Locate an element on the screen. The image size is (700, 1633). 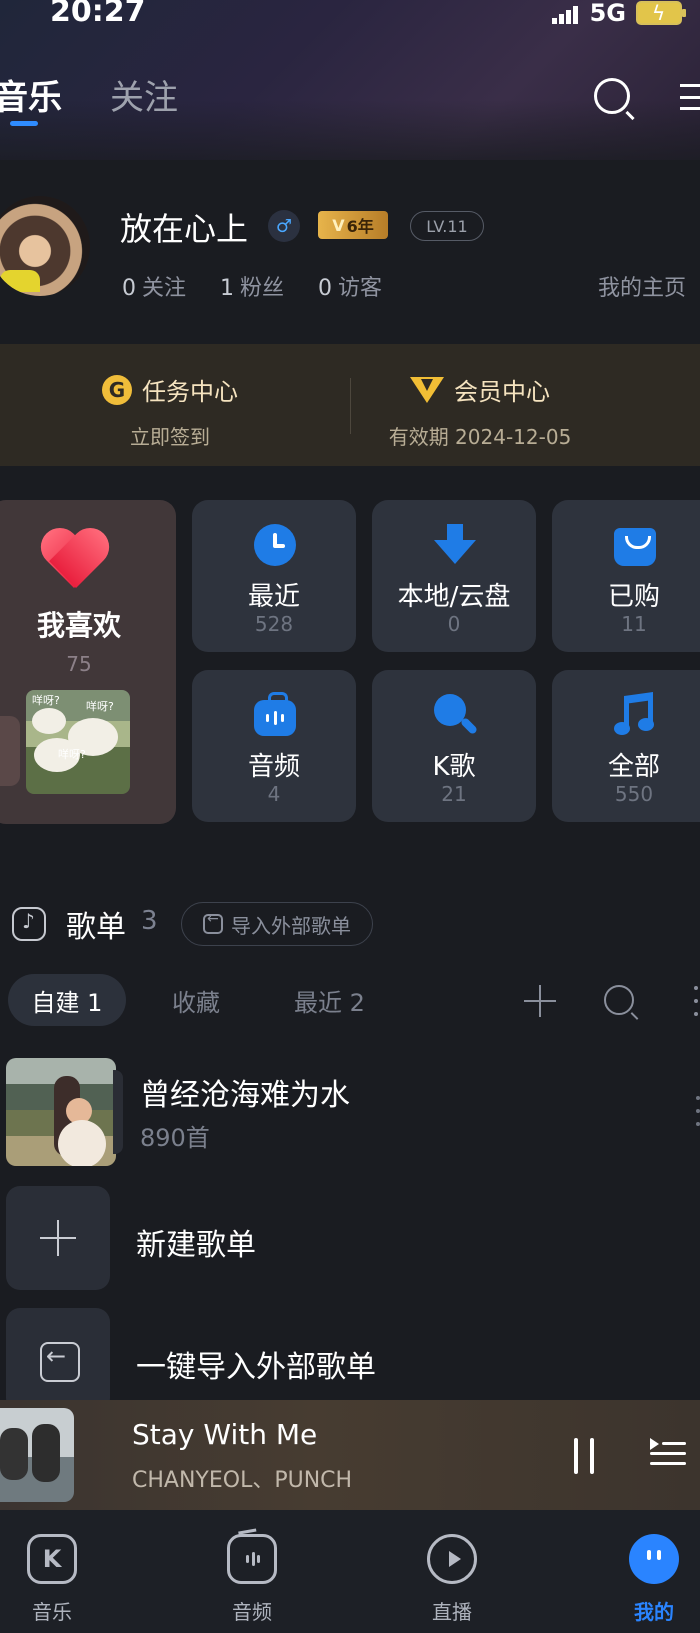
library-purchased: 已购 11 is located at coordinates (626, 576).